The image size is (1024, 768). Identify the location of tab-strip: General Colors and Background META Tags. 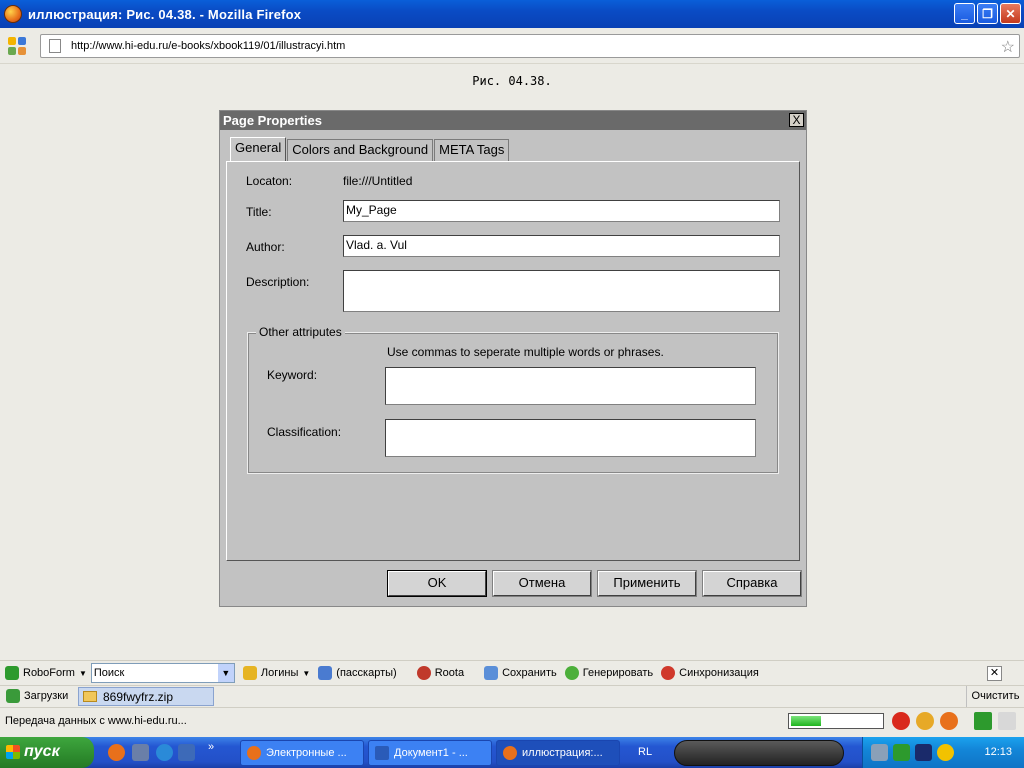
(370, 149).